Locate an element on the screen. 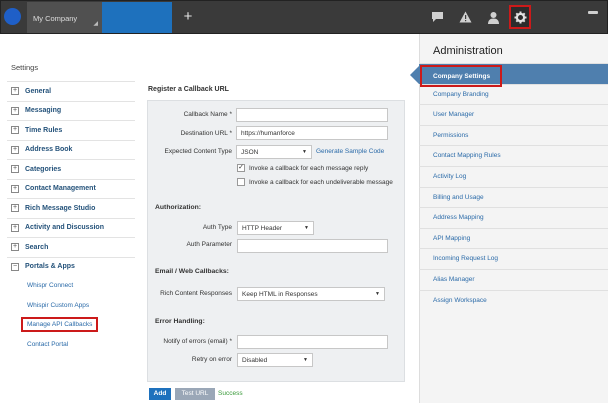 Image resolution: width=608 pixels, height=403 pixels. active-pointer-icon is located at coordinates (414, 75).